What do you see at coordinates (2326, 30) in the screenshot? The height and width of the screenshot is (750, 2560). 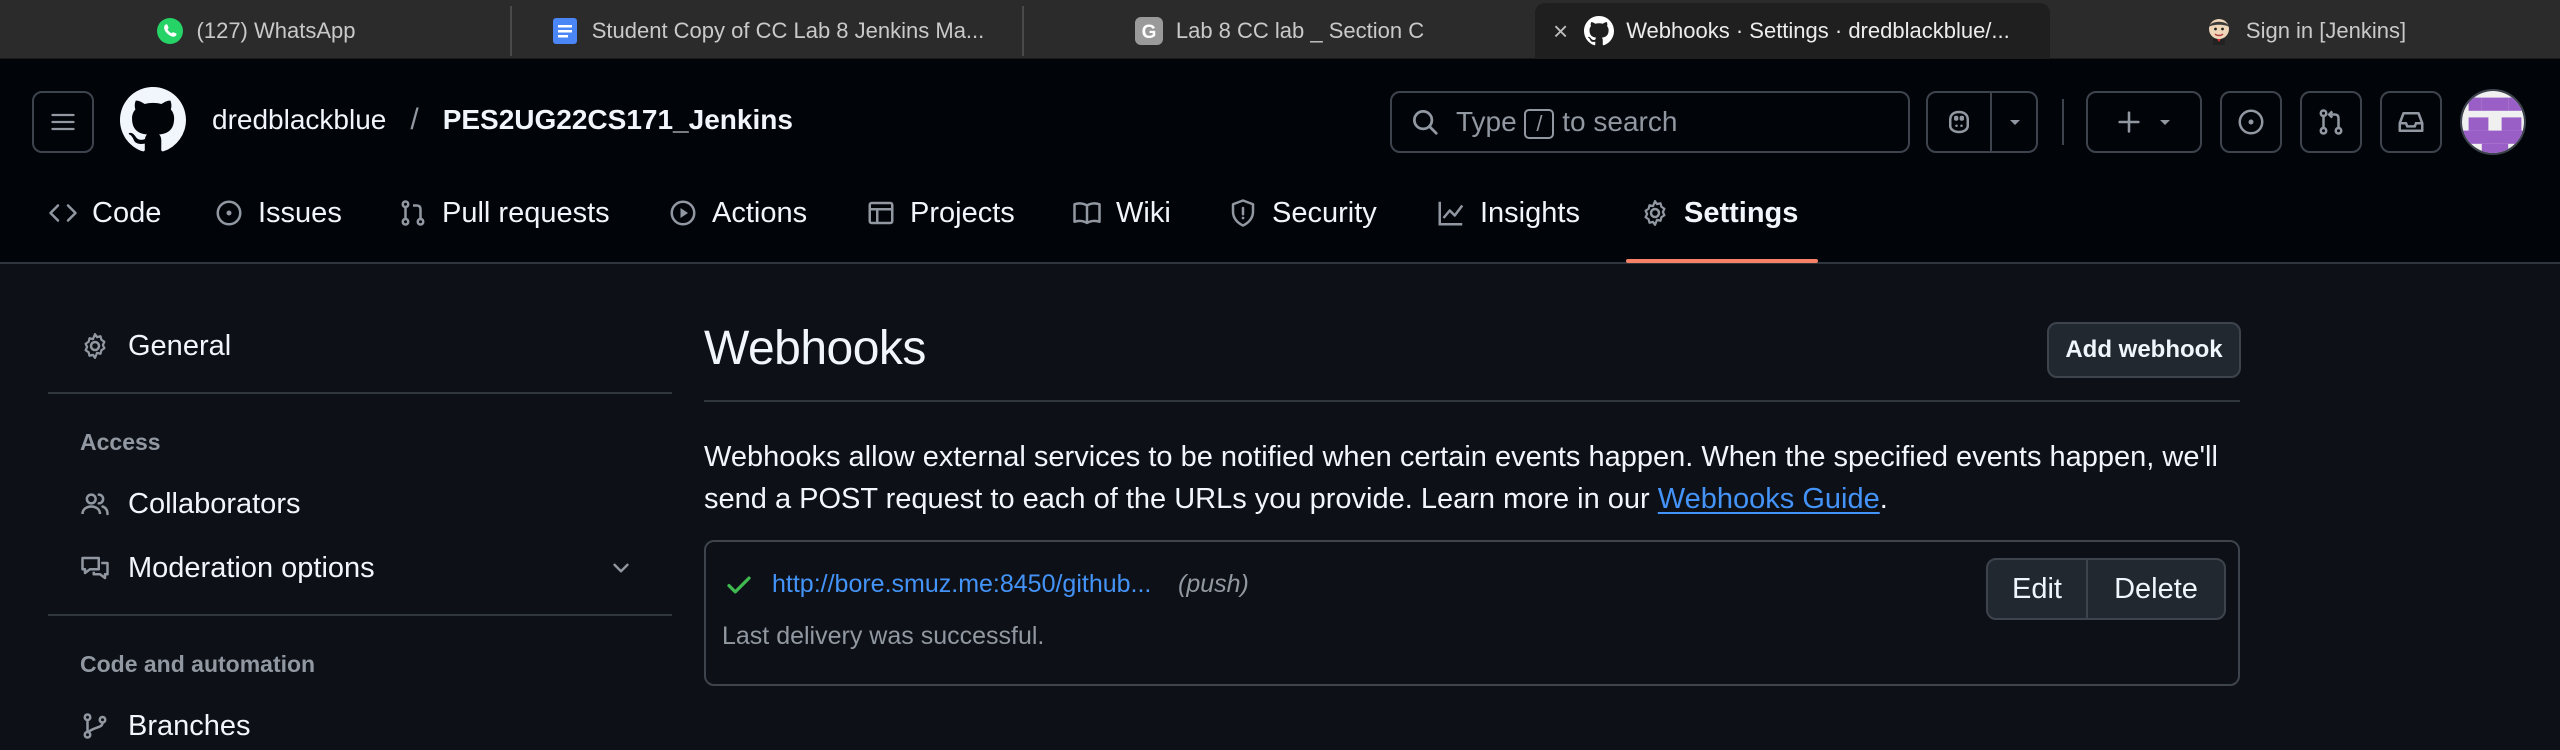 I see `tab-title: Sign in [Jenkins]` at bounding box center [2326, 30].